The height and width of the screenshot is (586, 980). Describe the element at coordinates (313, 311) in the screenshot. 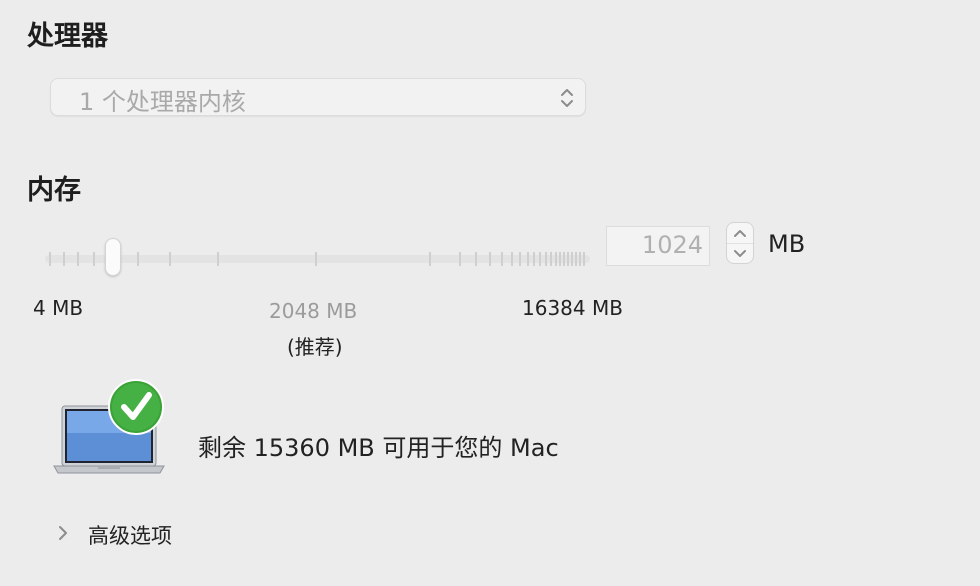

I see `slider-recommended-label: 2048 MB` at that location.